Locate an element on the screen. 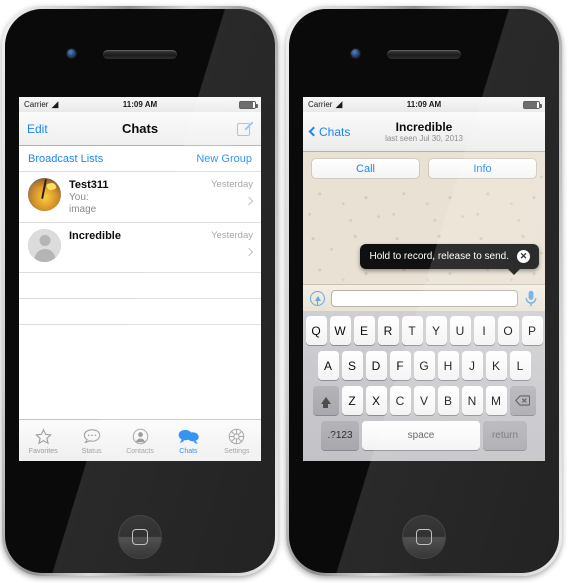 Image resolution: width=576 pixels, height=583 pixels. return-key: return is located at coordinates (505, 435).